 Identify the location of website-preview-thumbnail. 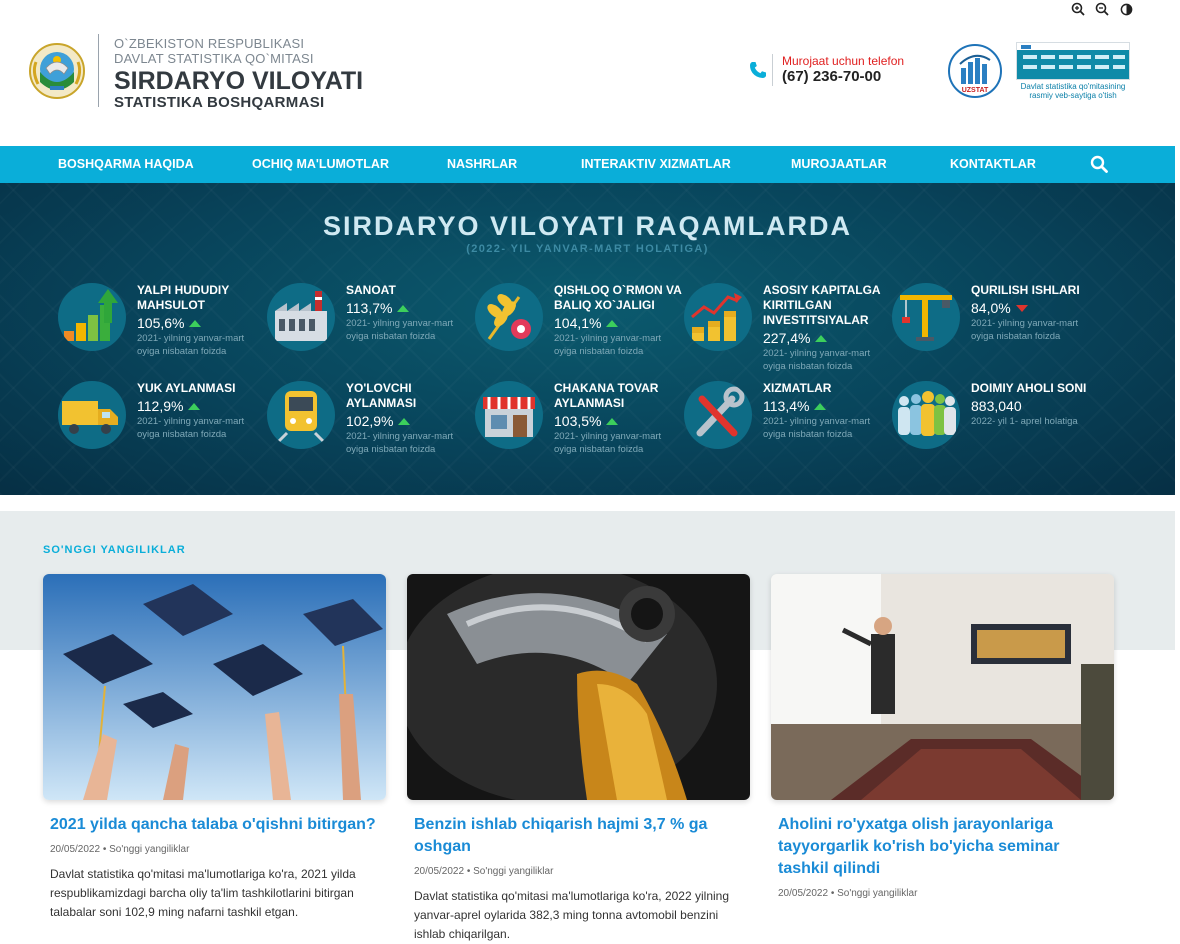
(1073, 61).